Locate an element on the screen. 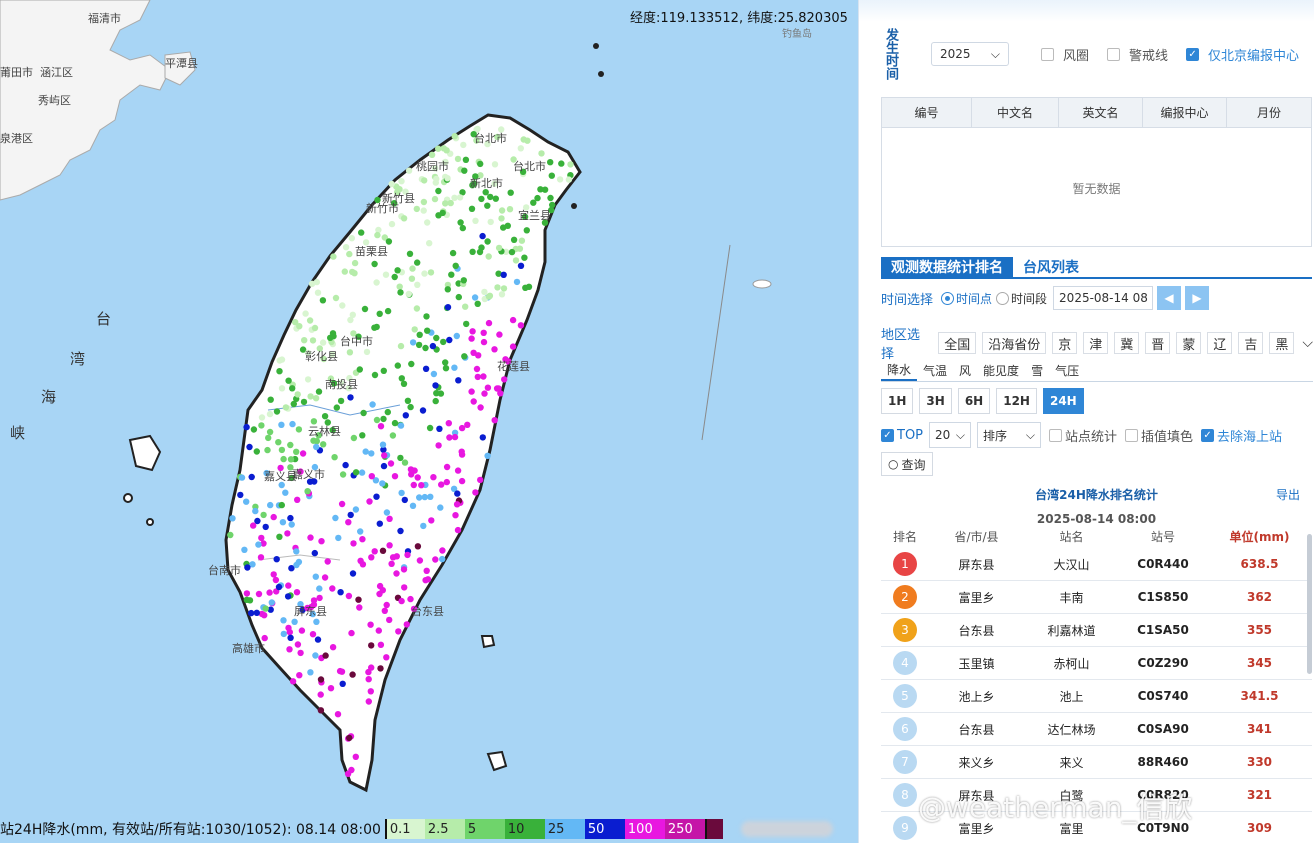 Image resolution: width=1314 pixels, height=843 pixels. period-6h-button: 6H is located at coordinates (974, 401).